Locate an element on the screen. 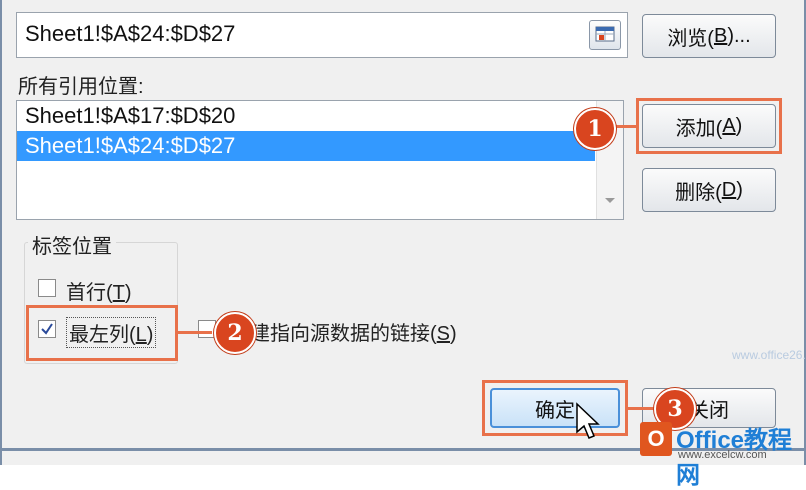 Image resolution: width=806 pixels, height=490 pixels. top-row-checkbox is located at coordinates (47, 288).